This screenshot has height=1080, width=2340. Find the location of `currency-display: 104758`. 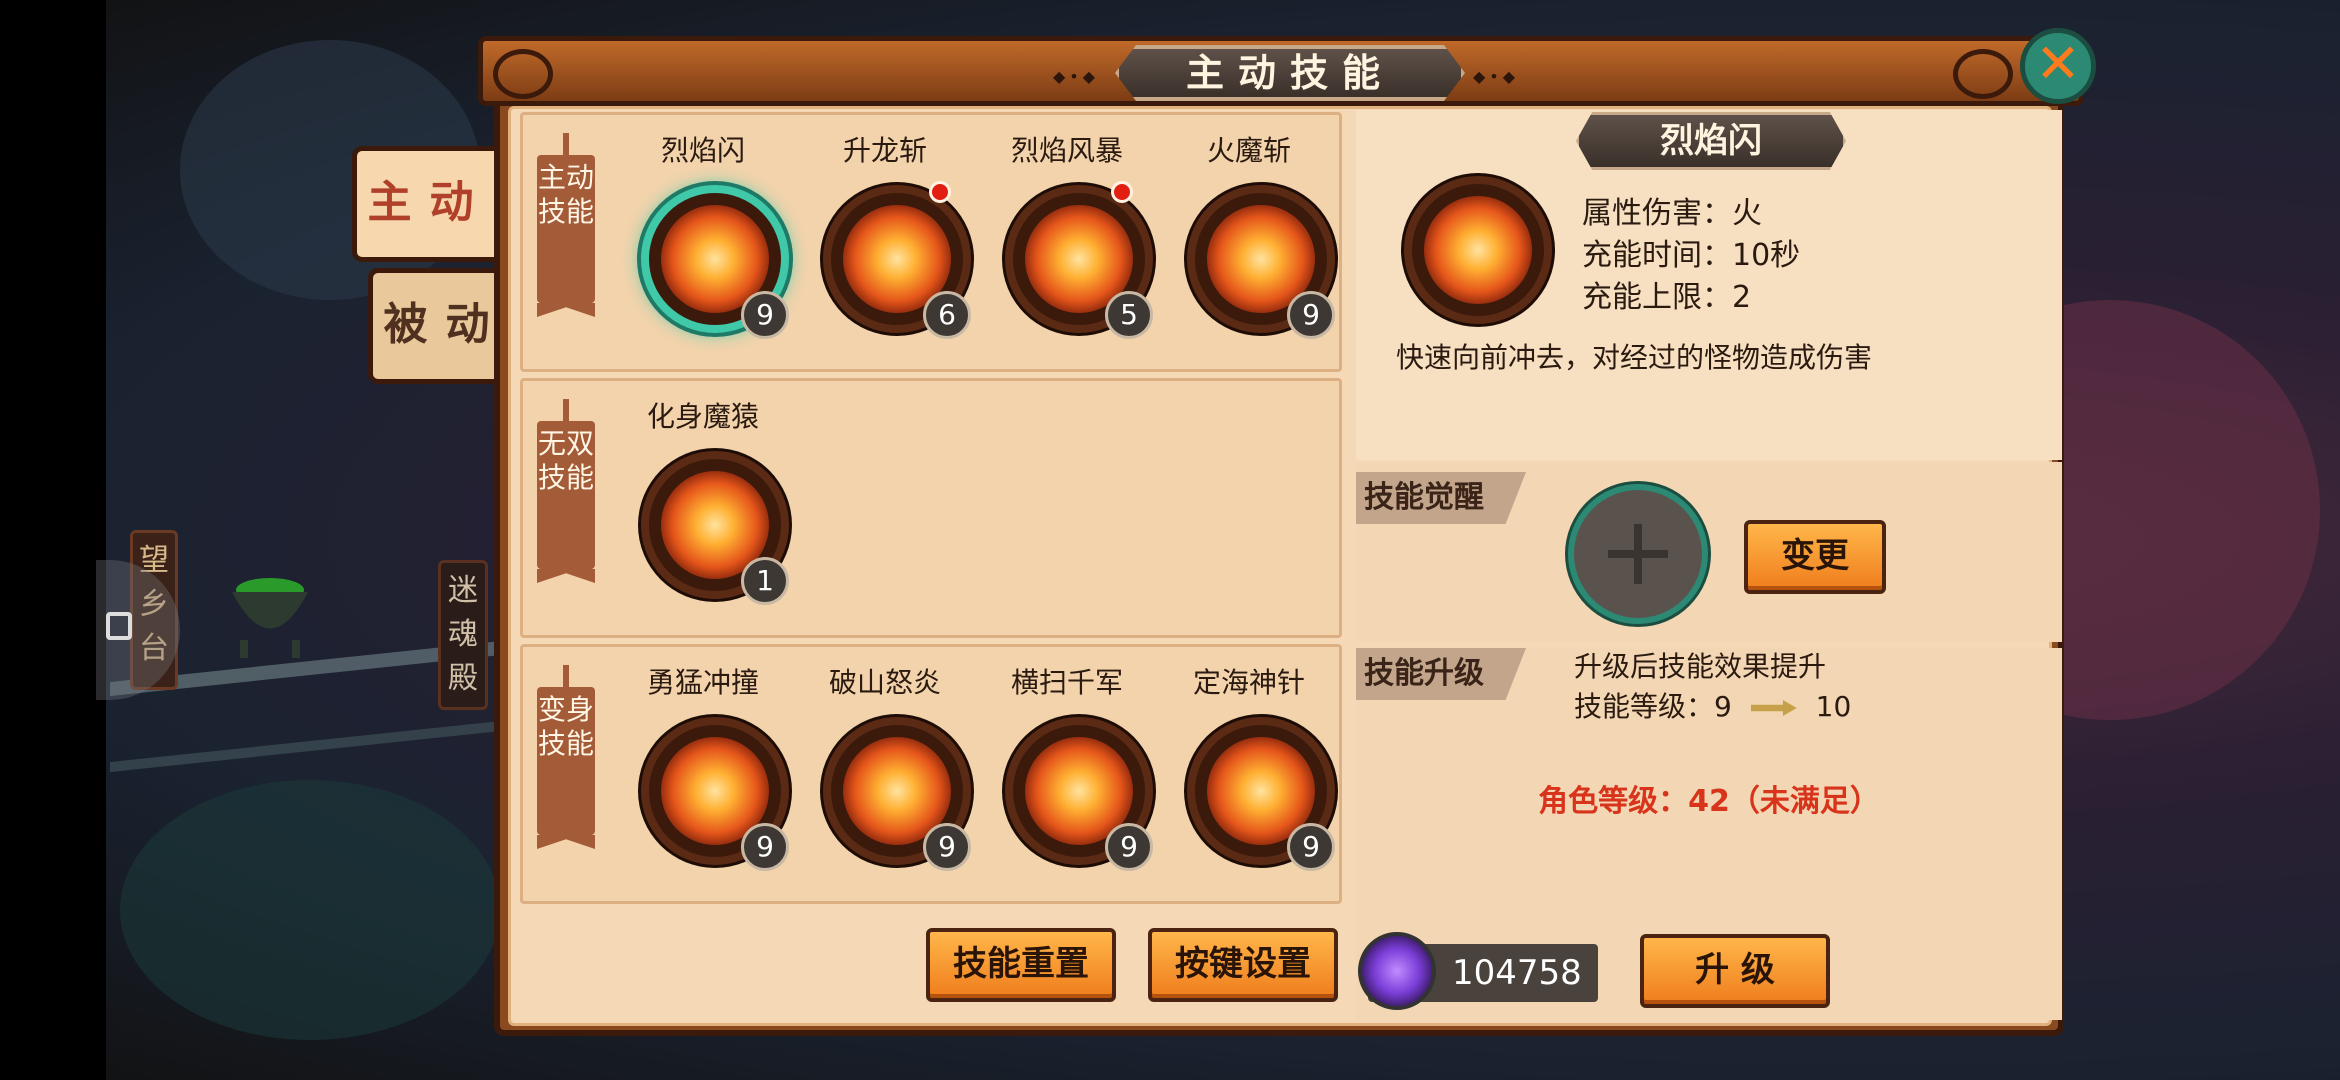

currency-display: 104758 is located at coordinates (1478, 971).